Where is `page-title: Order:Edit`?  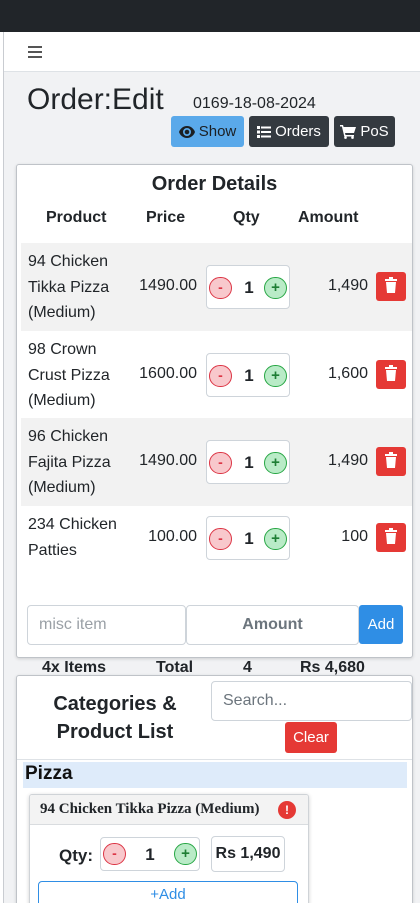 page-title: Order:Edit is located at coordinates (95, 99).